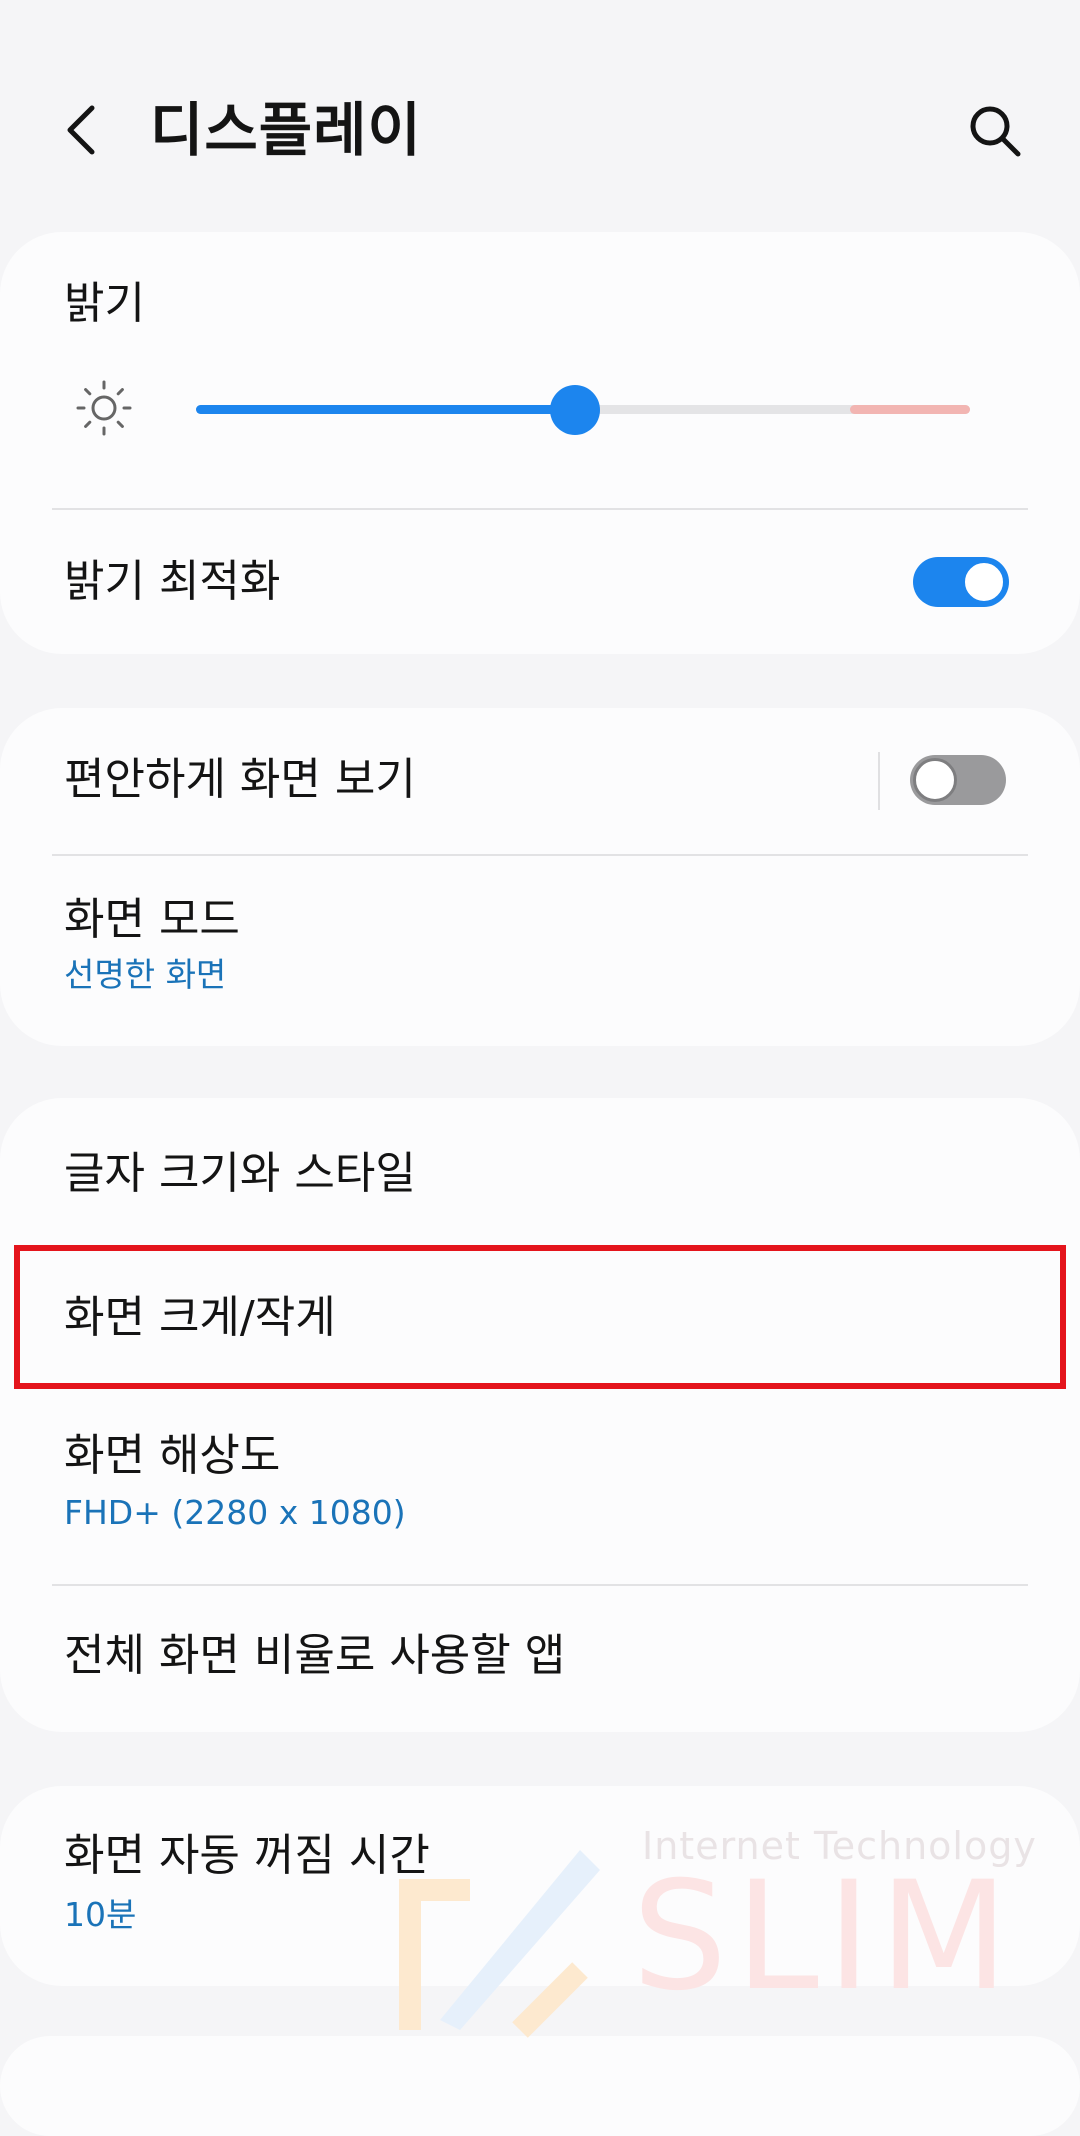 This screenshot has width=1080, height=2136. I want to click on screen-zoom-label: 화면 크게/작게, so click(200, 1317).